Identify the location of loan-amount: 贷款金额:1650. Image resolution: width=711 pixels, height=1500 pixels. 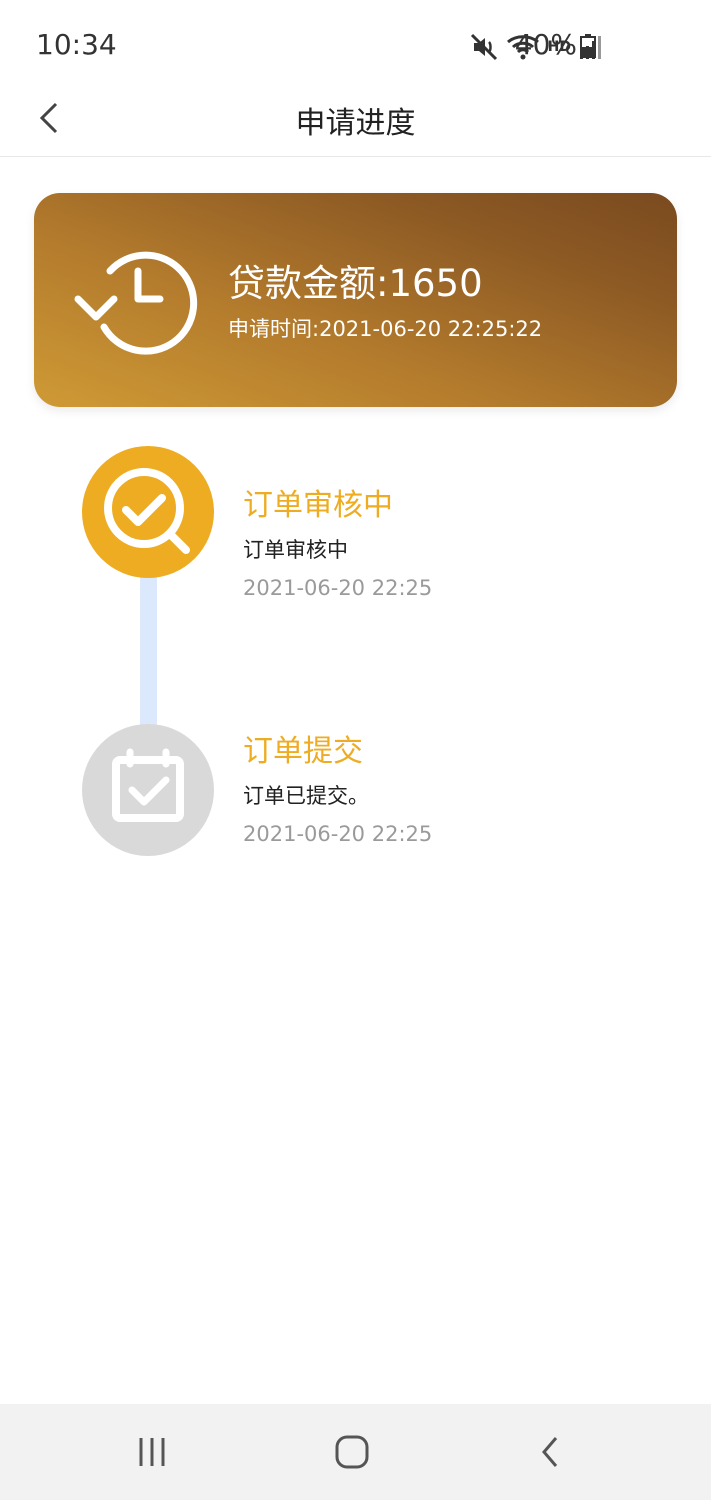
(355, 280).